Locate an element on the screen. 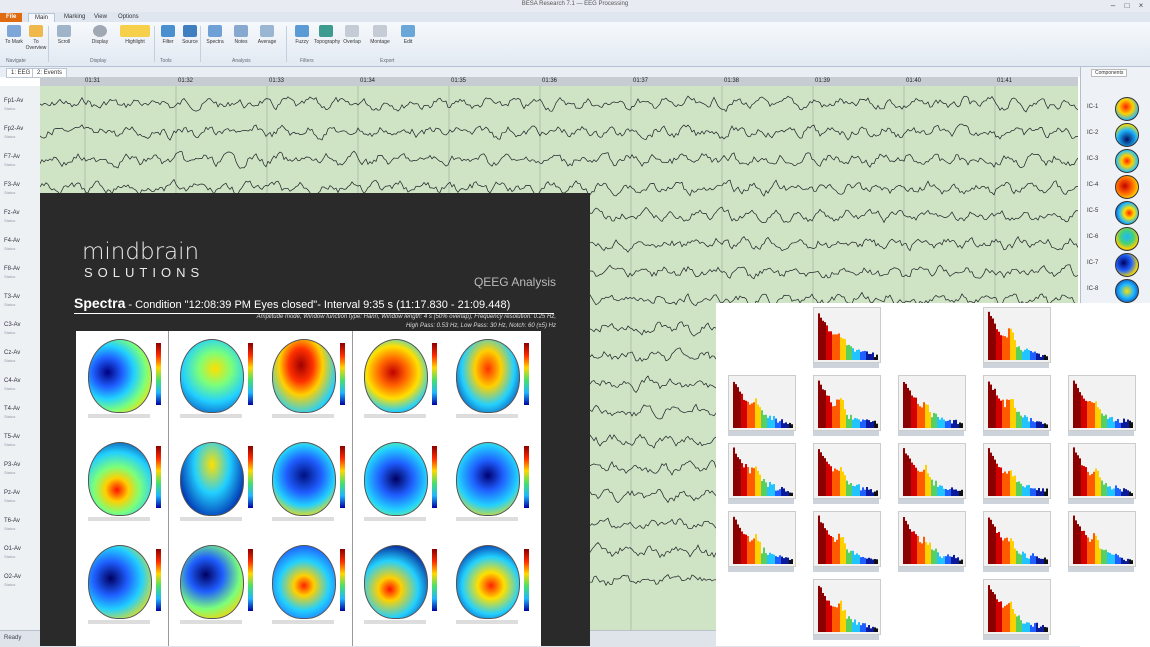  fuzzy-button: Fuzzy is located at coordinates (302, 41).